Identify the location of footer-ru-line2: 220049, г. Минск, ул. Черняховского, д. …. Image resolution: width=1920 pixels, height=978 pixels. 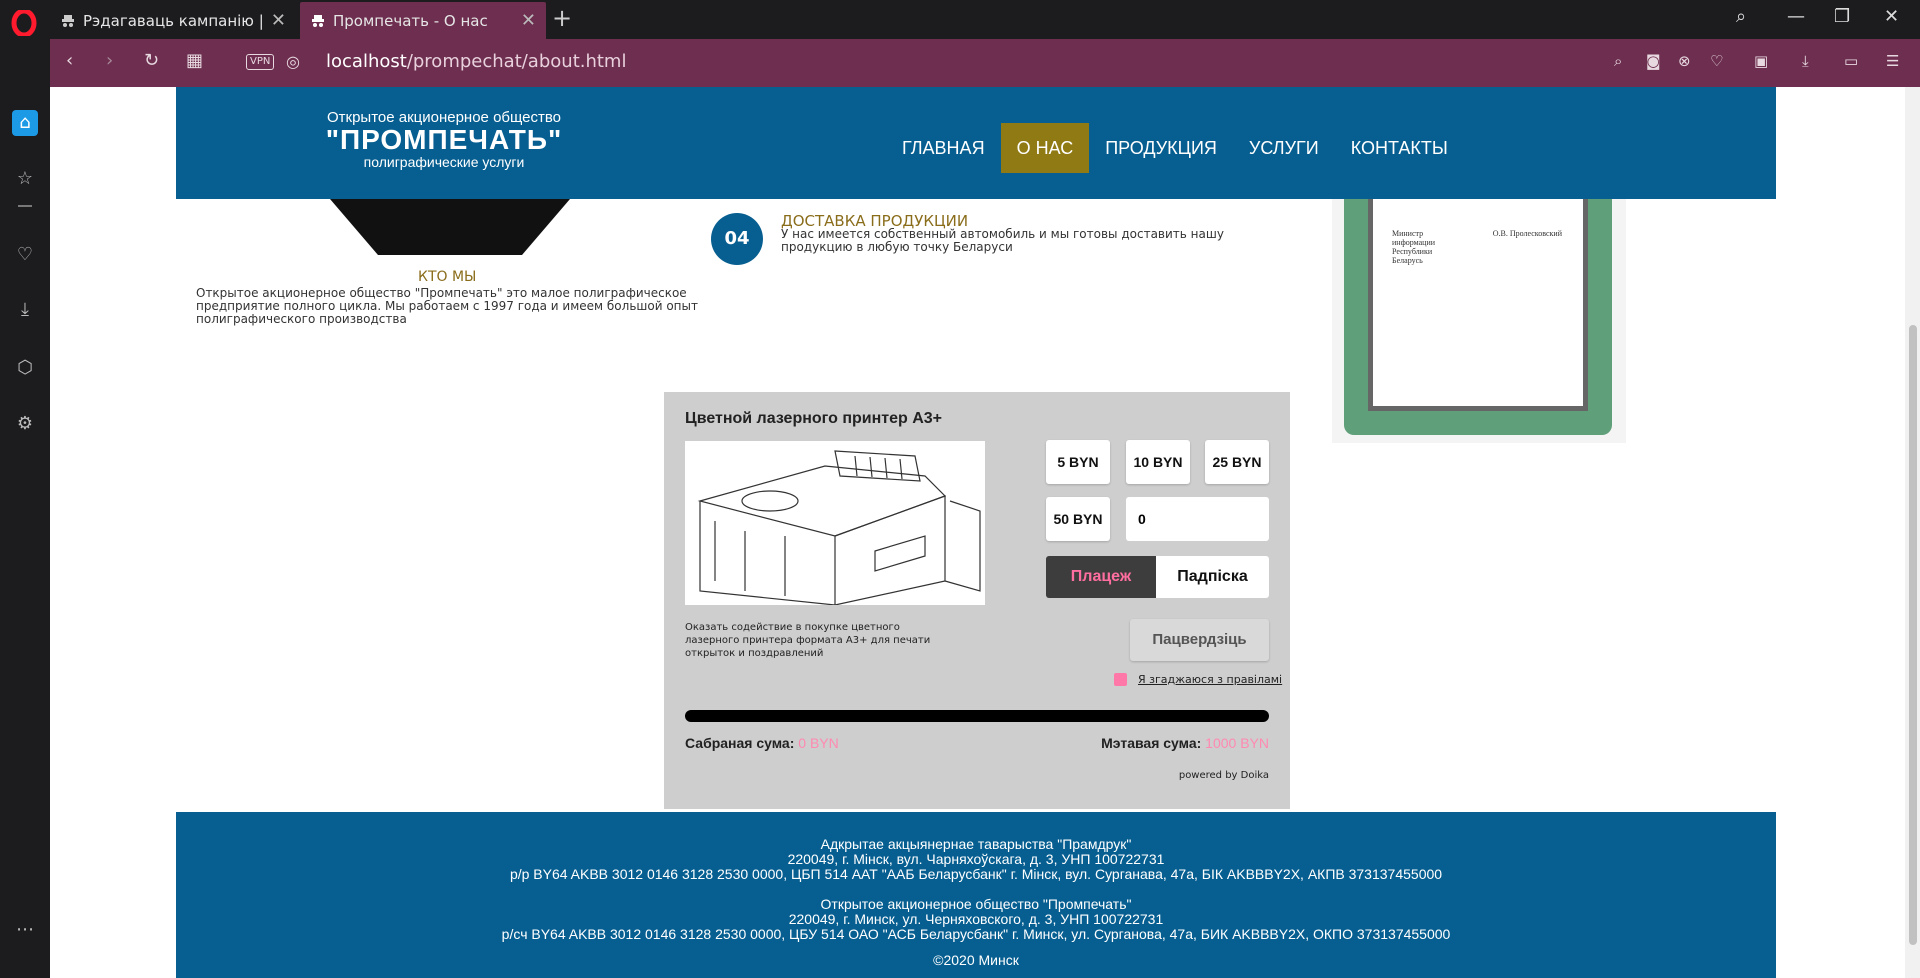
(976, 919).